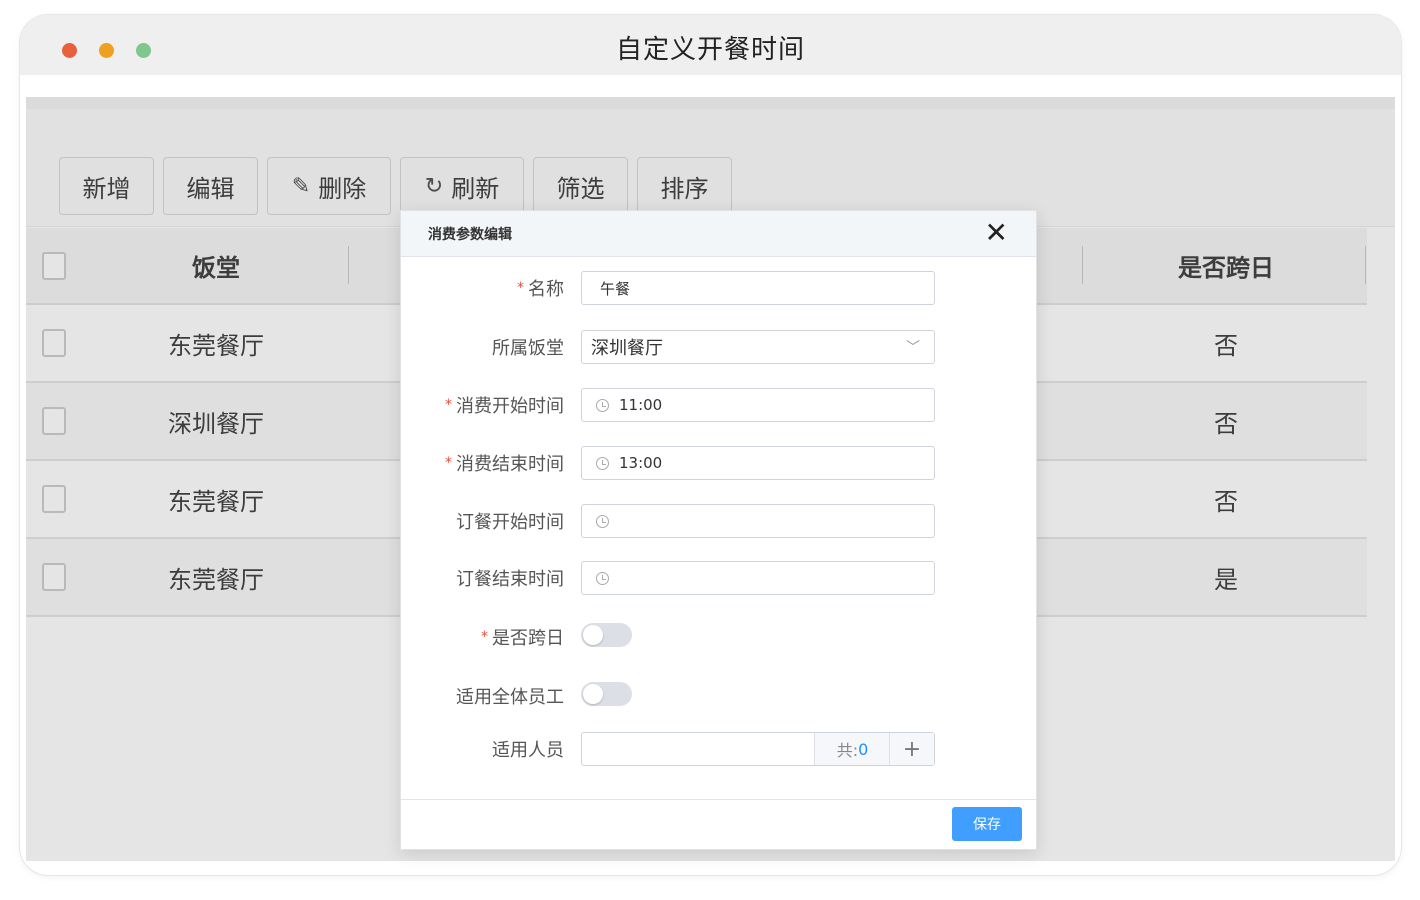  I want to click on field-consume-end: * 消费结束时间 13:00, so click(718, 464).